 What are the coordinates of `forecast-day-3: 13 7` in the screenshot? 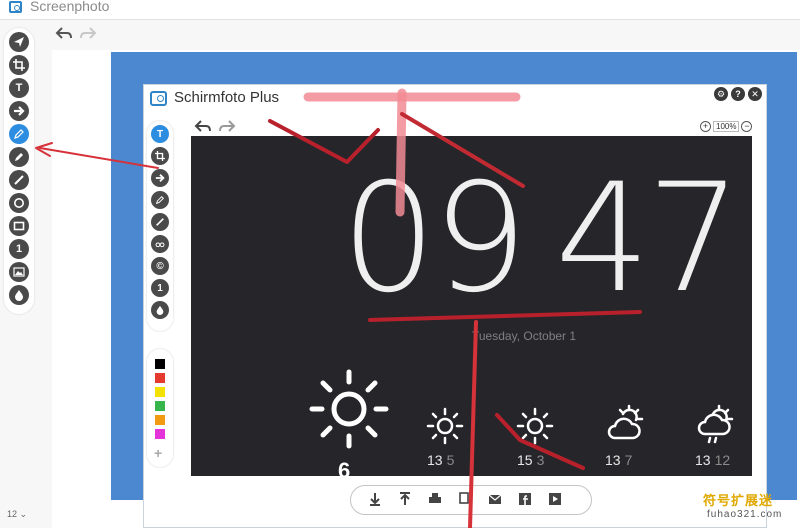 It's located at (619, 460).